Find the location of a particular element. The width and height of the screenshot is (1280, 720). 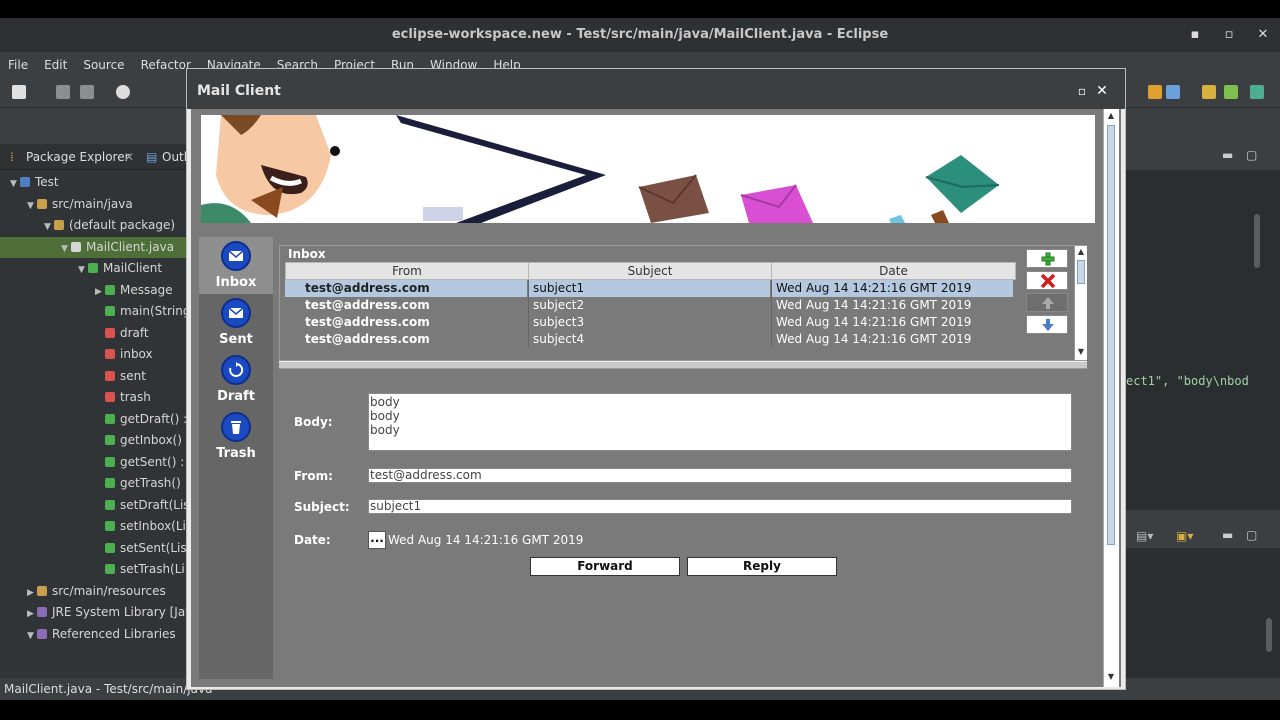

column-header-from: From is located at coordinates (407, 271).